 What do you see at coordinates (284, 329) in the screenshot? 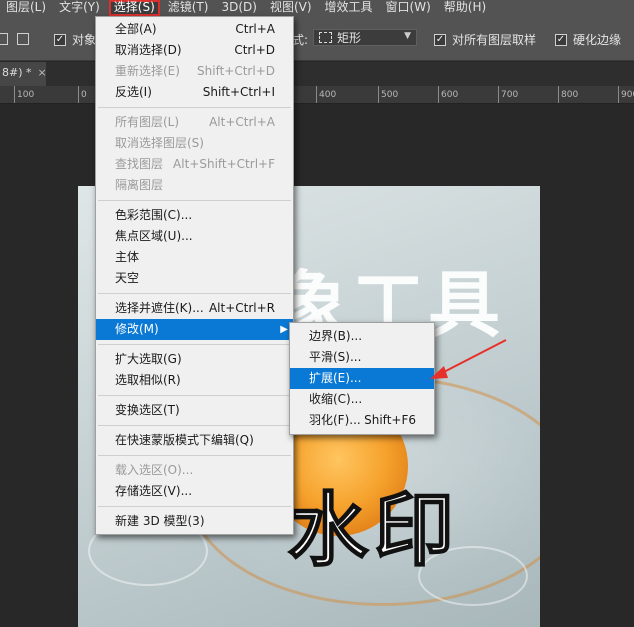
I see `submenu-arrow-icon: ▶` at bounding box center [284, 329].